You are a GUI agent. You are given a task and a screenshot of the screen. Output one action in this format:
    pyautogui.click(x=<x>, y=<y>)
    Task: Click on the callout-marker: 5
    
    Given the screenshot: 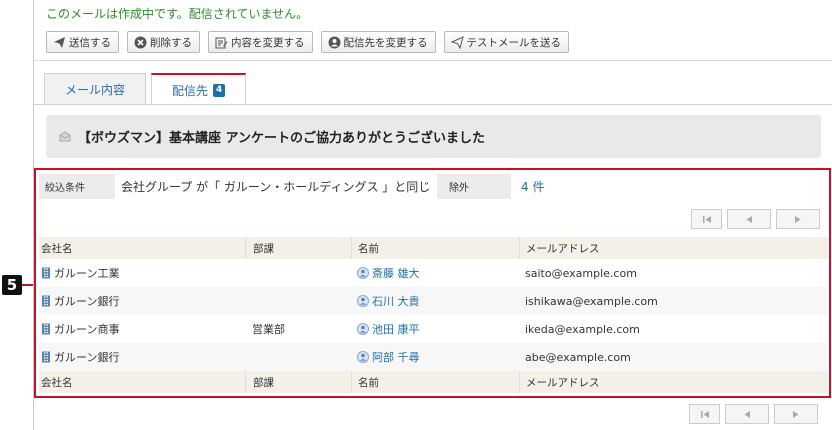 What is the action you would take?
    pyautogui.click(x=12, y=285)
    